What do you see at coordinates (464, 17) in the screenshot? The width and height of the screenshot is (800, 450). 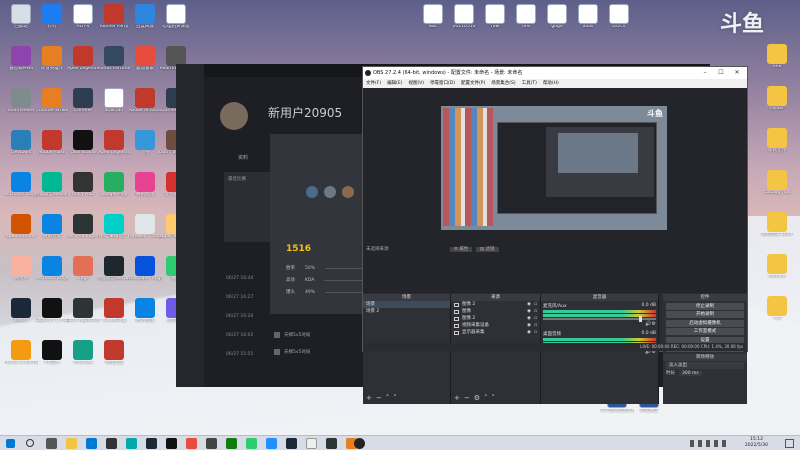 I see `desktop-file: 20210510` at bounding box center [464, 17].